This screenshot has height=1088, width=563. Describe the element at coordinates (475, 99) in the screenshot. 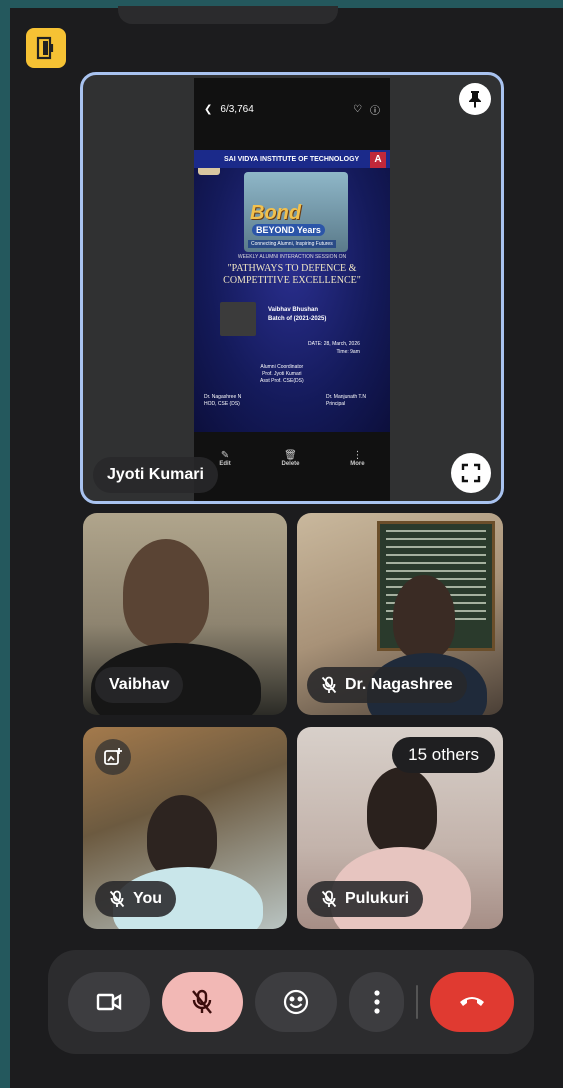

I see `pin-icon` at that location.